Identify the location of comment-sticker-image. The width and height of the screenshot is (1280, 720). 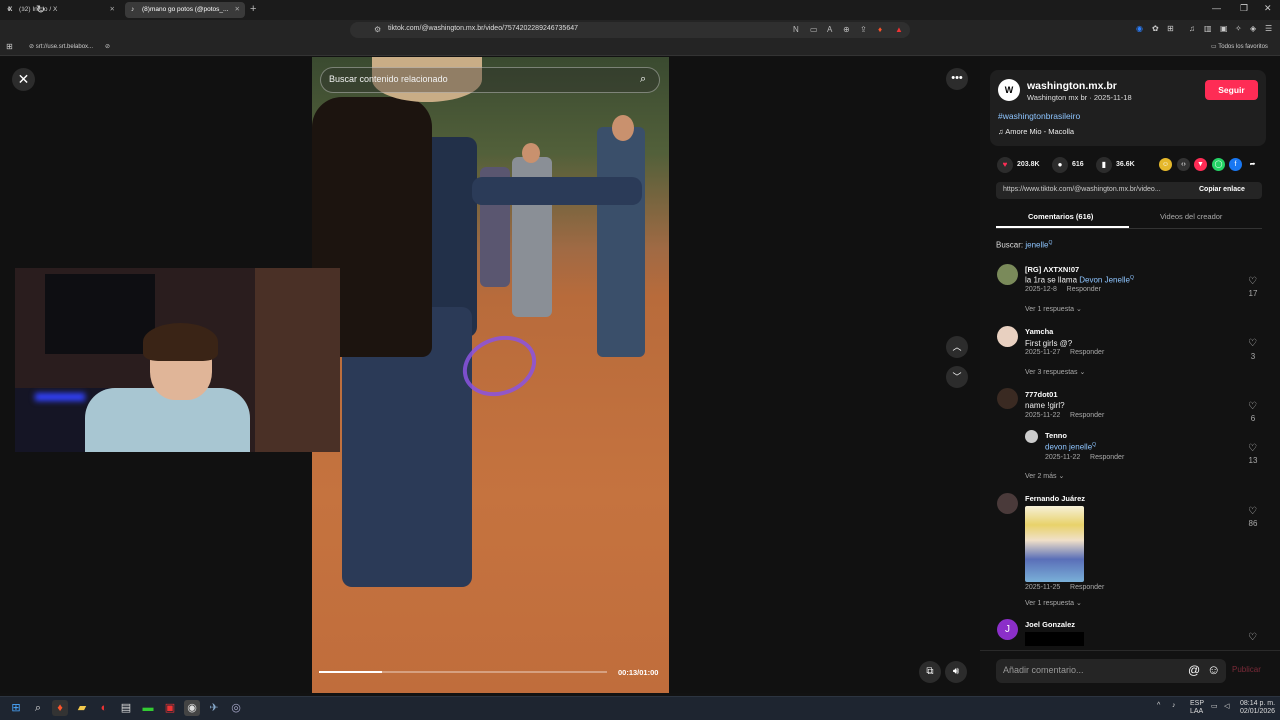
(1054, 544).